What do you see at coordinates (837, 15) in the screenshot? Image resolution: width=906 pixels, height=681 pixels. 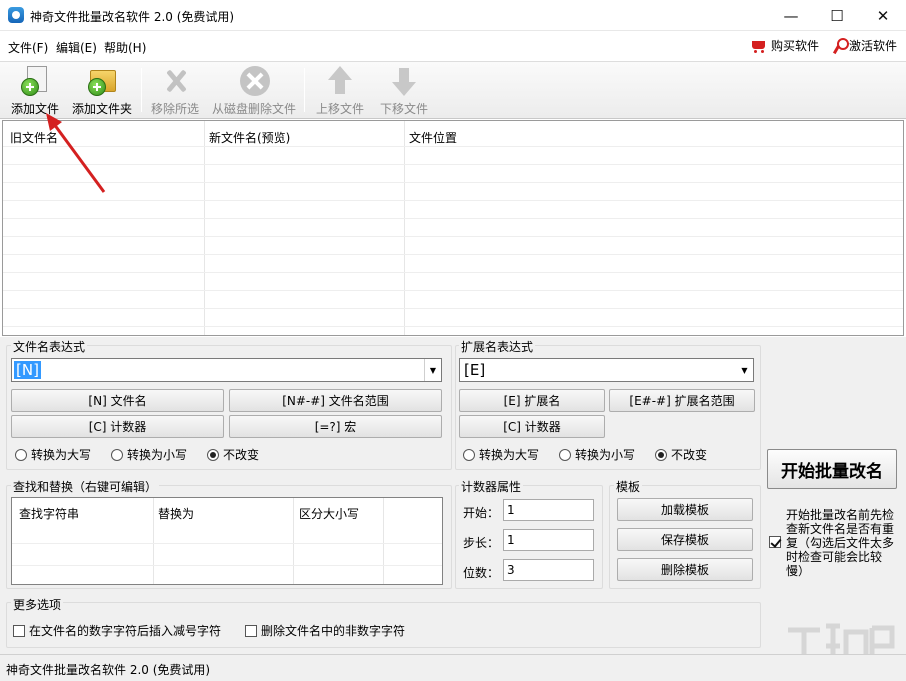 I see `maximize-button: ☐` at bounding box center [837, 15].